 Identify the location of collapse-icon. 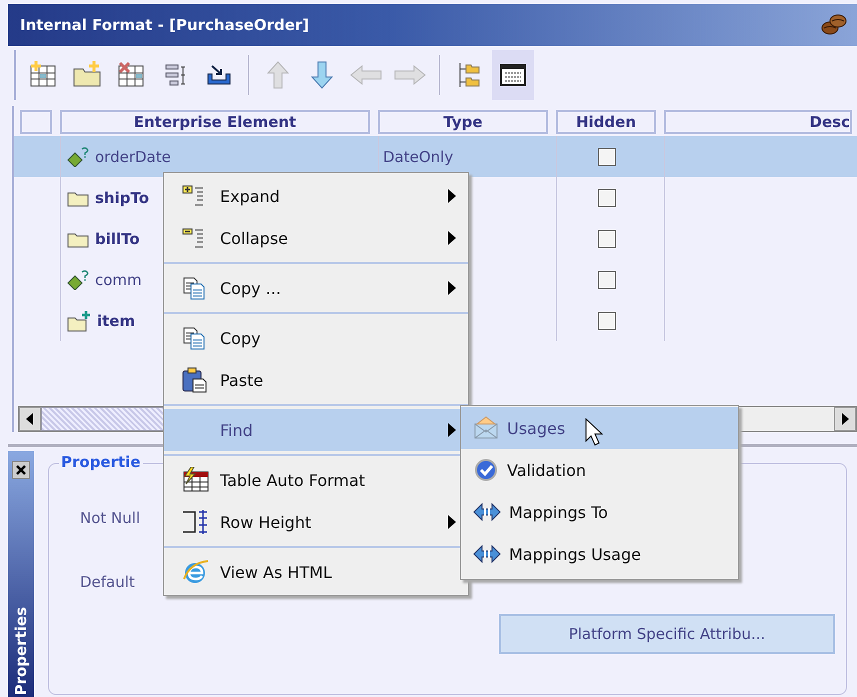
(194, 238).